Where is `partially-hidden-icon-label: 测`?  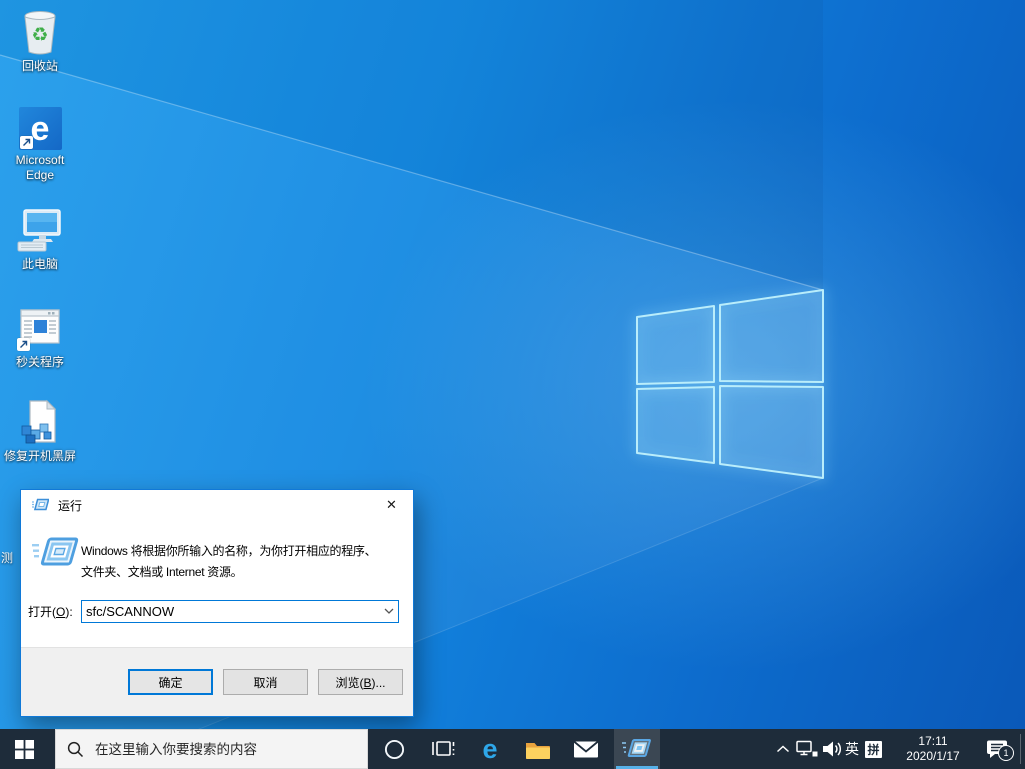
partially-hidden-icon-label: 测 is located at coordinates (7, 557).